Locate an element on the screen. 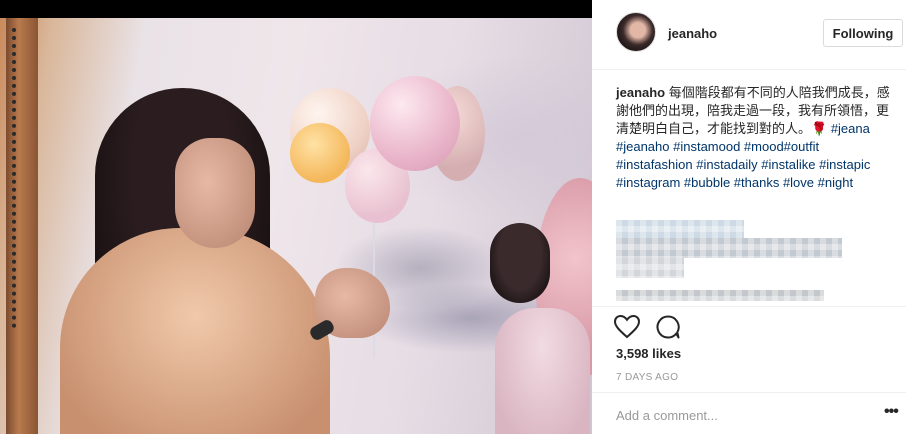 Image resolution: width=906 pixels, height=434 pixels. following-button: Following is located at coordinates (863, 33).